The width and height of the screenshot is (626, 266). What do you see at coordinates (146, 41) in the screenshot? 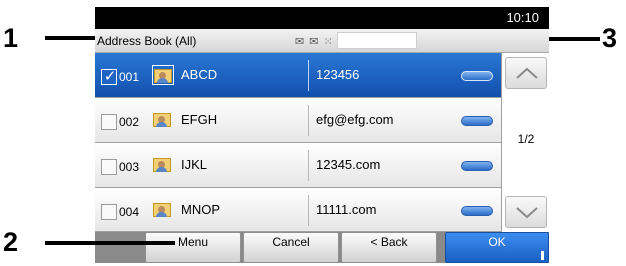
I see `address-book-selector: Address Book (All)` at bounding box center [146, 41].